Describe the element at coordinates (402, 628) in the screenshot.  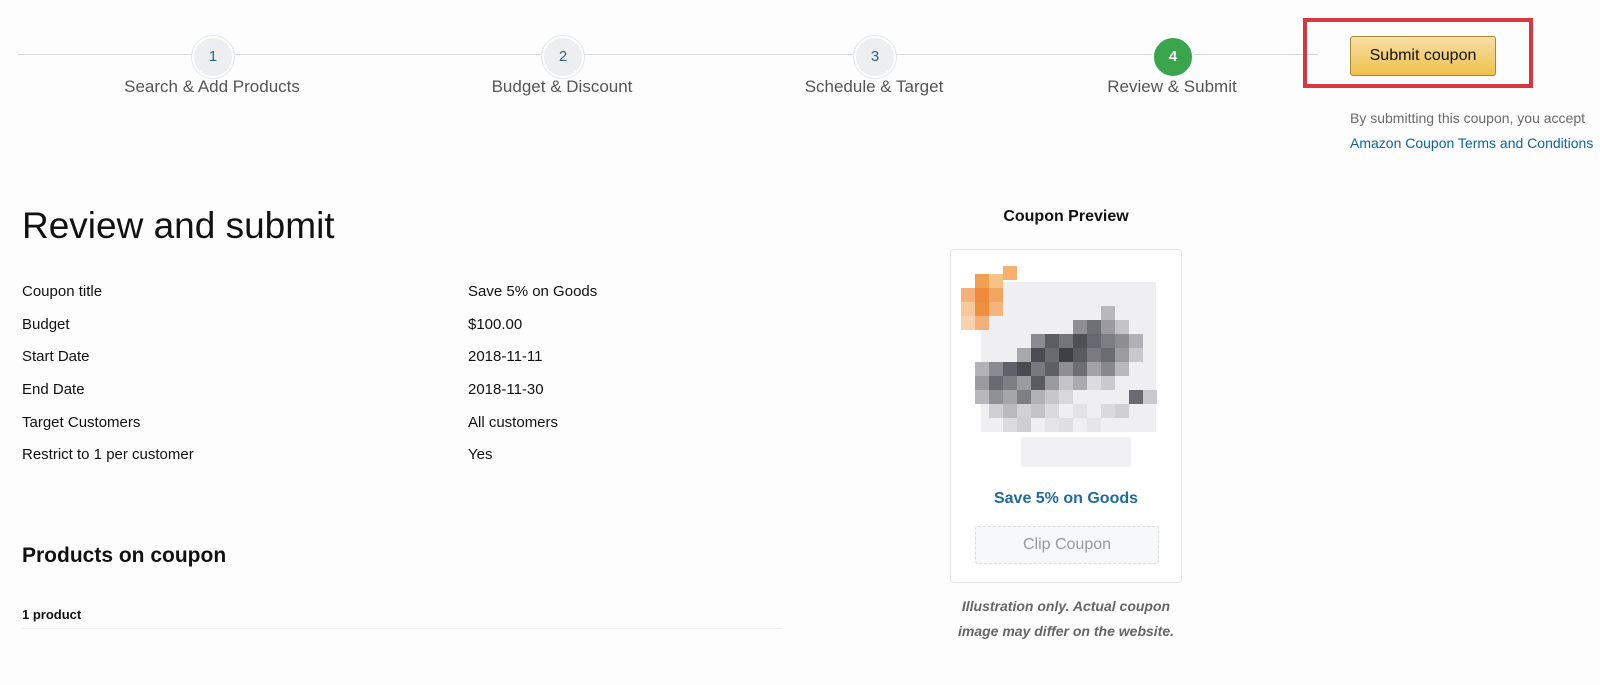
I see `products-divider` at that location.